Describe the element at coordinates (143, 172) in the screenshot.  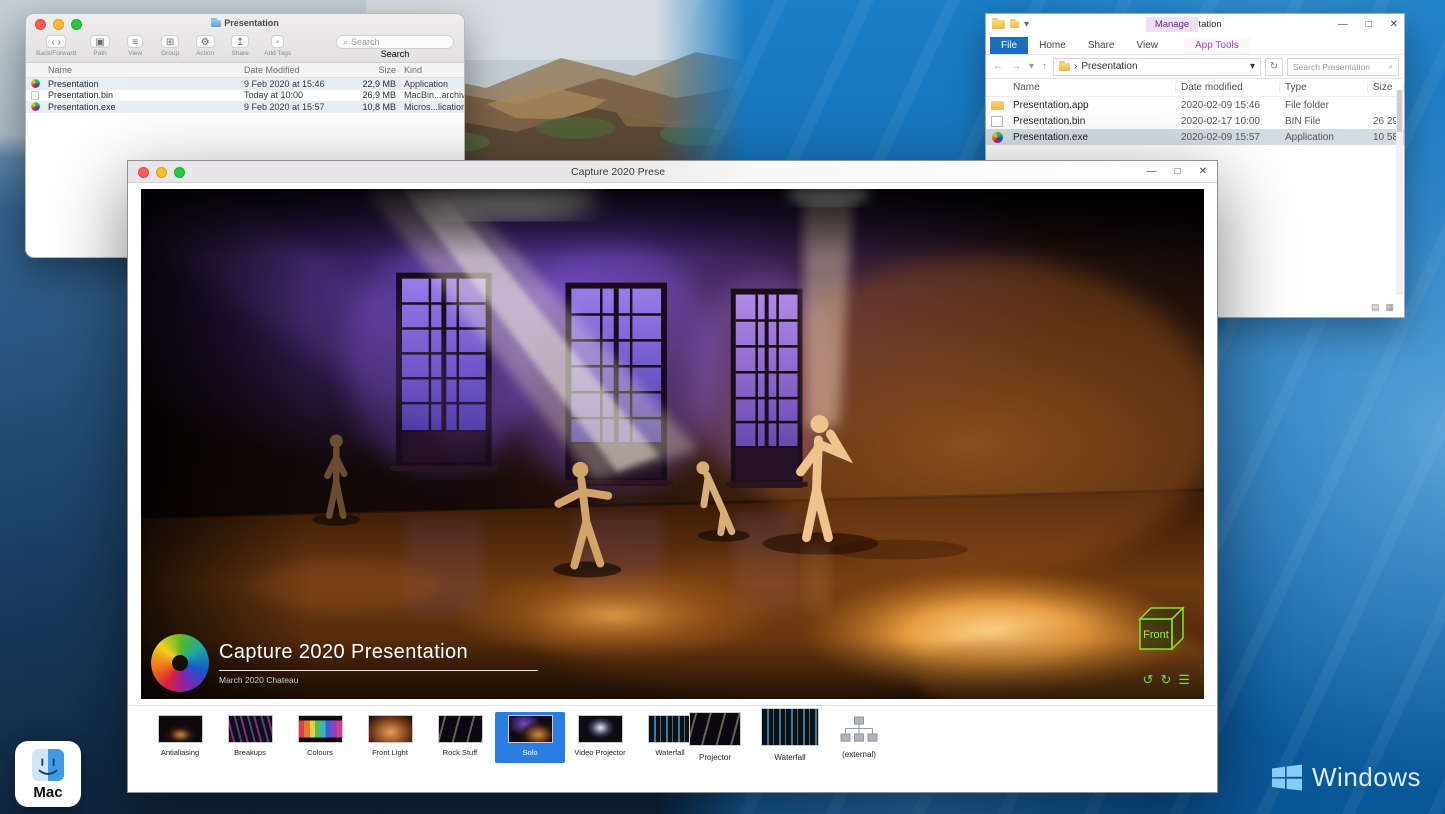
I see `close-button` at that location.